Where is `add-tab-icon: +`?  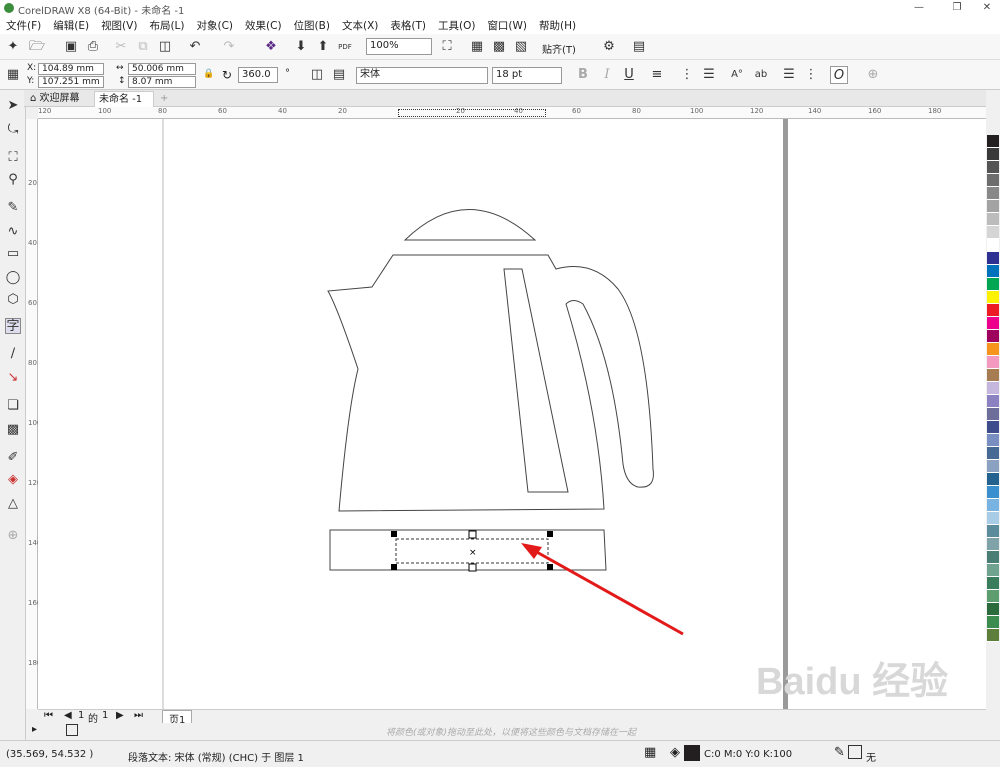
add-tab-icon: + is located at coordinates (163, 99).